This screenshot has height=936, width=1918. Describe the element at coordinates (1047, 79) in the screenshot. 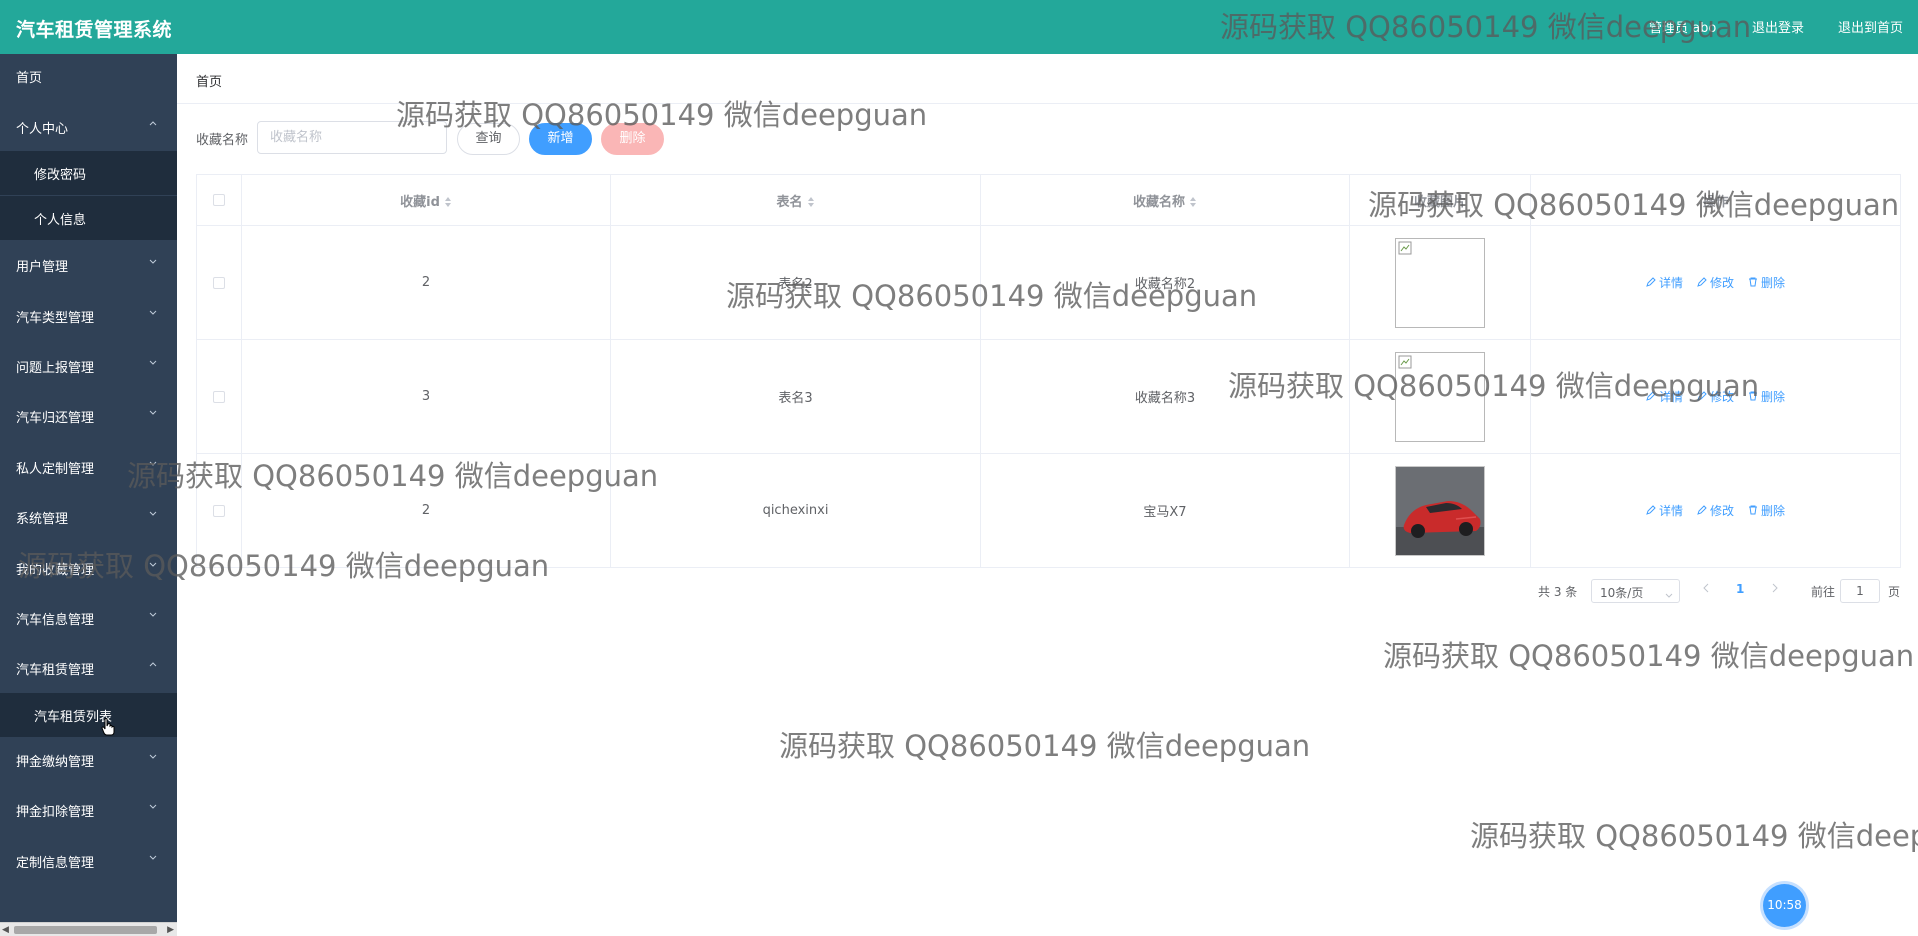

I see `breadcrumb: 首页` at that location.